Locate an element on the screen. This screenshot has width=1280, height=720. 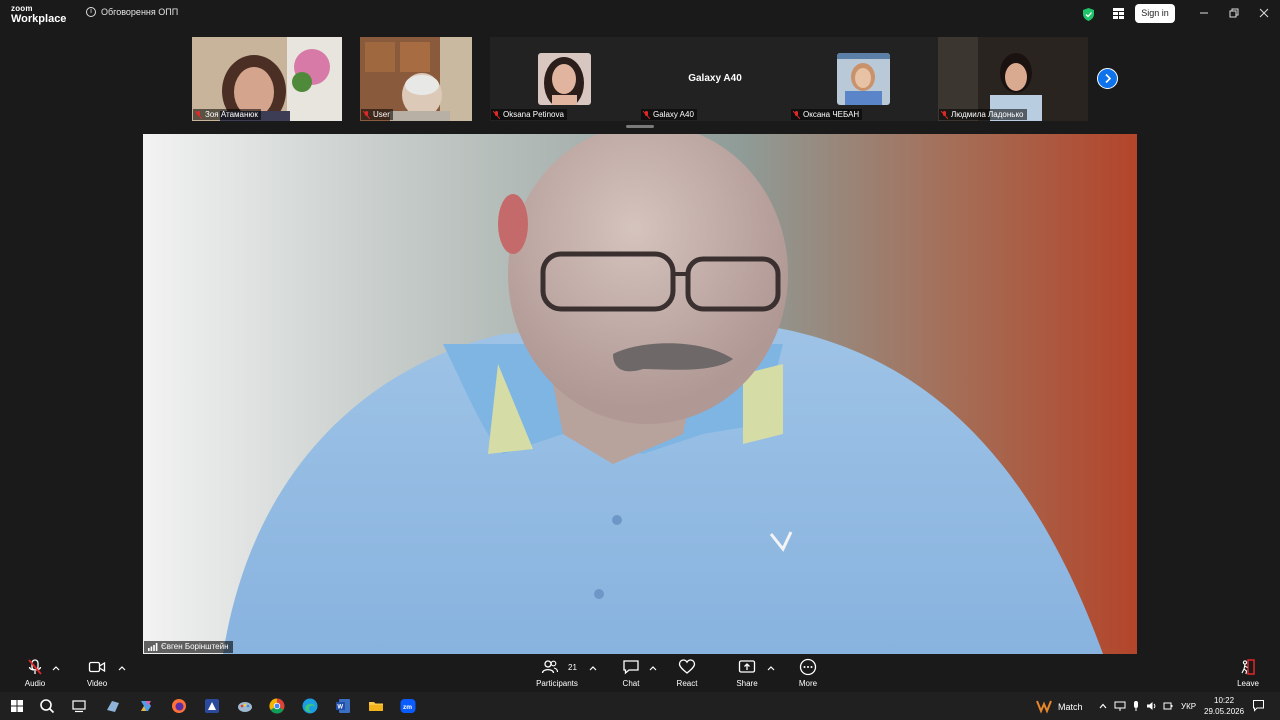
participants-options-caret-icon is located at coordinates (593, 668).